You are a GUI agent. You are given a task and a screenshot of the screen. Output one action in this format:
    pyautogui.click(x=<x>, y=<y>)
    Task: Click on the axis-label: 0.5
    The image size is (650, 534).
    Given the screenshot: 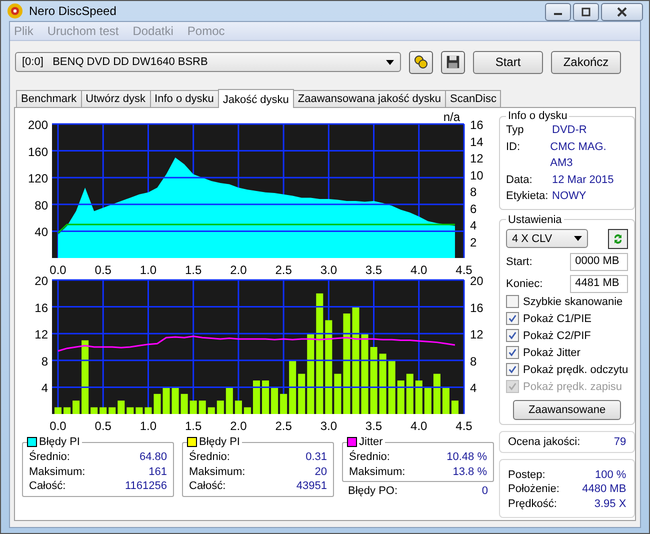 What is the action you would take?
    pyautogui.click(x=103, y=269)
    